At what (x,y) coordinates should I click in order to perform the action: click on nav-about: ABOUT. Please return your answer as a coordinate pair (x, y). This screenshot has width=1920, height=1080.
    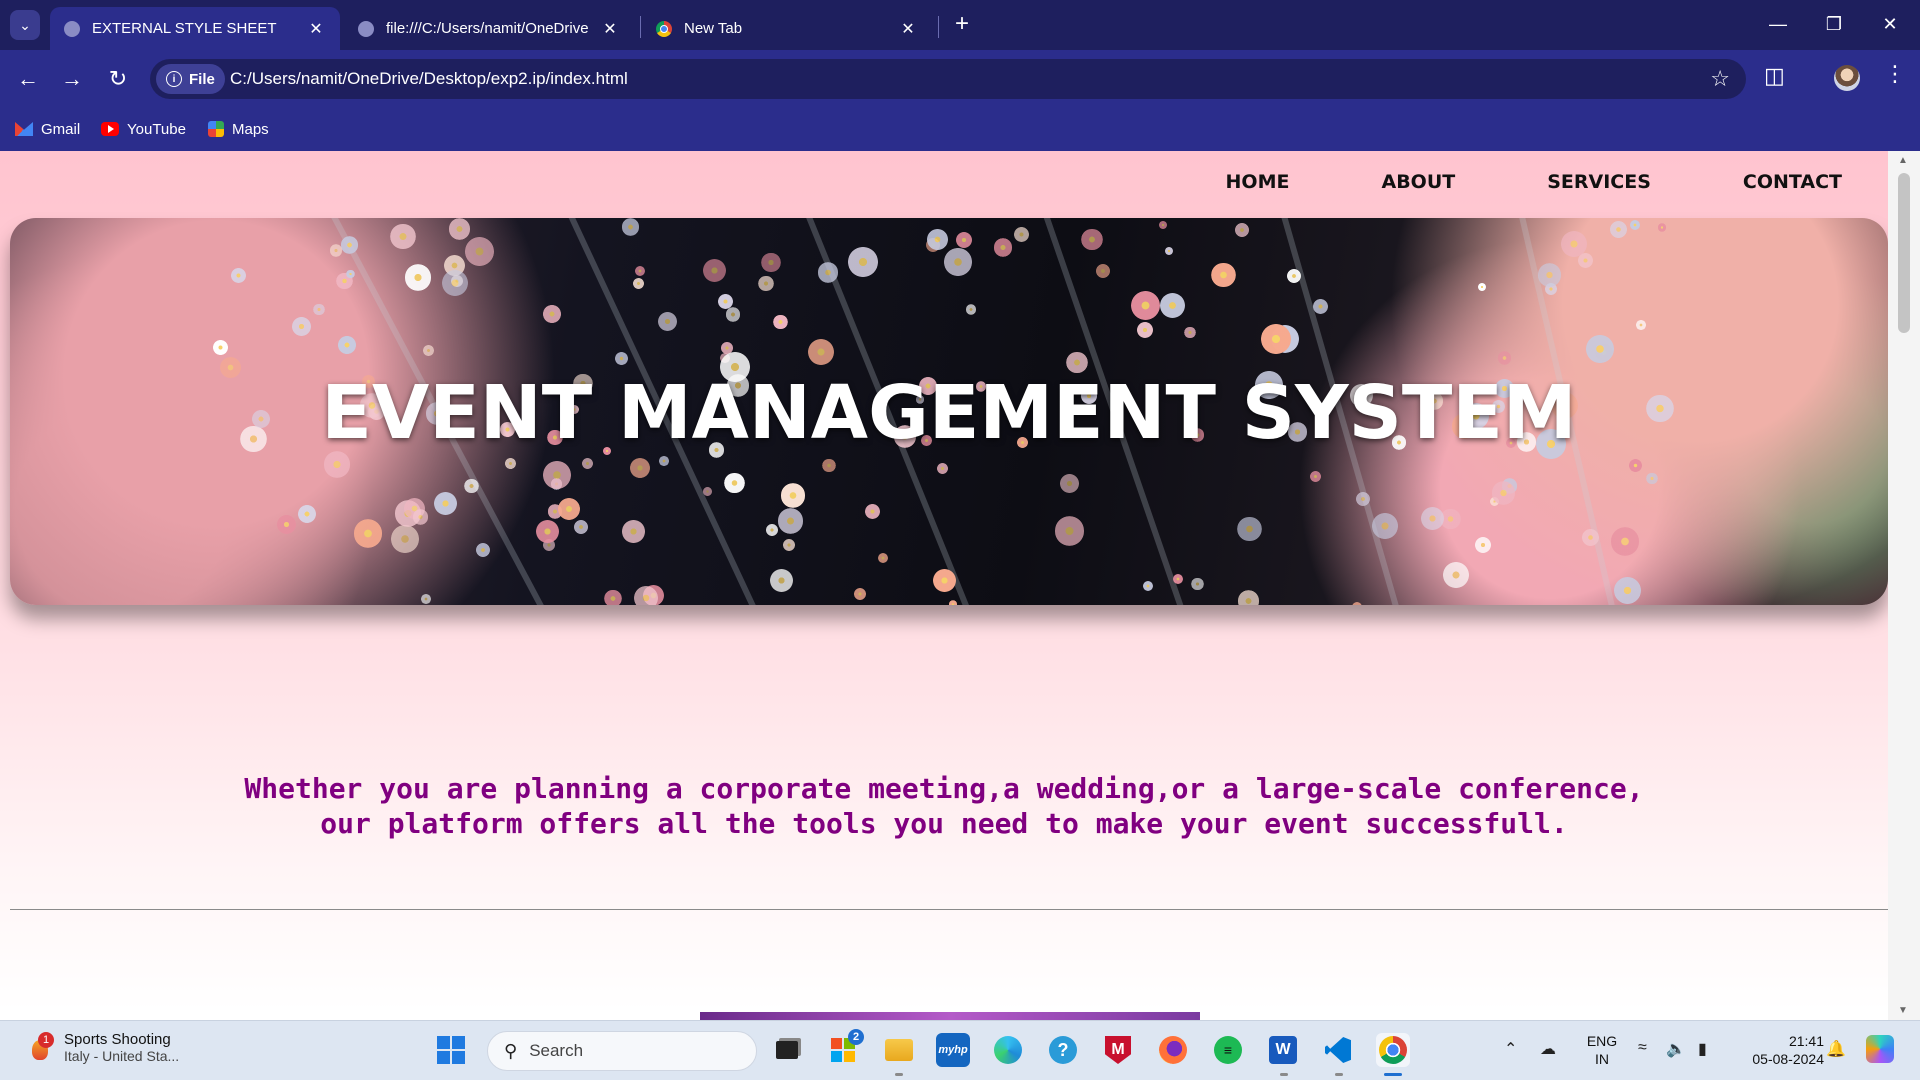
    Looking at the image, I should click on (1418, 182).